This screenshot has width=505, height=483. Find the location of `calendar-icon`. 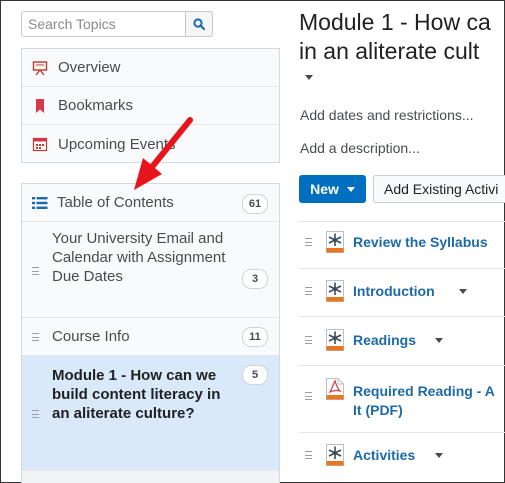

calendar-icon is located at coordinates (40, 144).